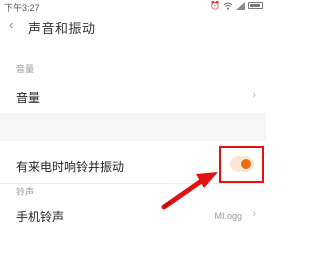 The height and width of the screenshot is (257, 320). What do you see at coordinates (25, 69) in the screenshot?
I see `section-header-volume: 音量` at bounding box center [25, 69].